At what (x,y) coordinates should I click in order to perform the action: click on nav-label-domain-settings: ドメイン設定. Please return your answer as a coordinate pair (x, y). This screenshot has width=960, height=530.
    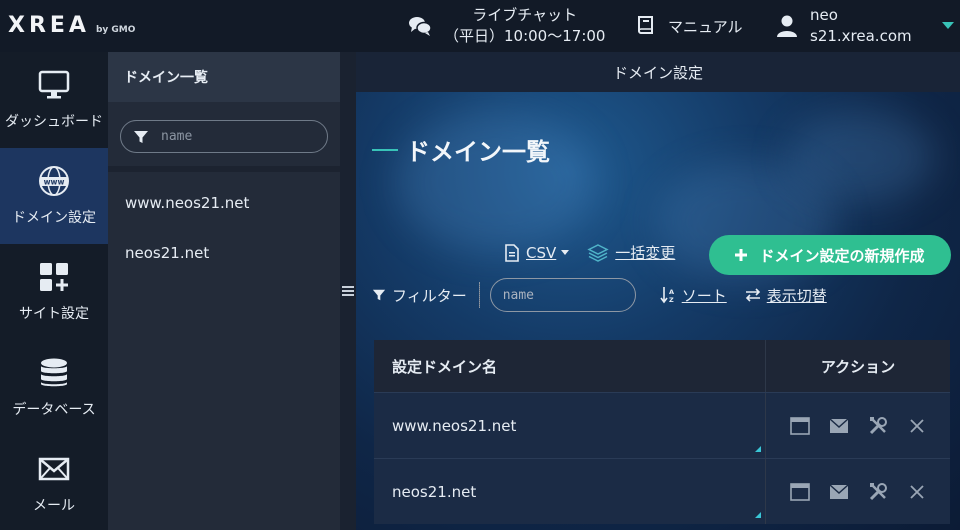
    Looking at the image, I should click on (54, 218).